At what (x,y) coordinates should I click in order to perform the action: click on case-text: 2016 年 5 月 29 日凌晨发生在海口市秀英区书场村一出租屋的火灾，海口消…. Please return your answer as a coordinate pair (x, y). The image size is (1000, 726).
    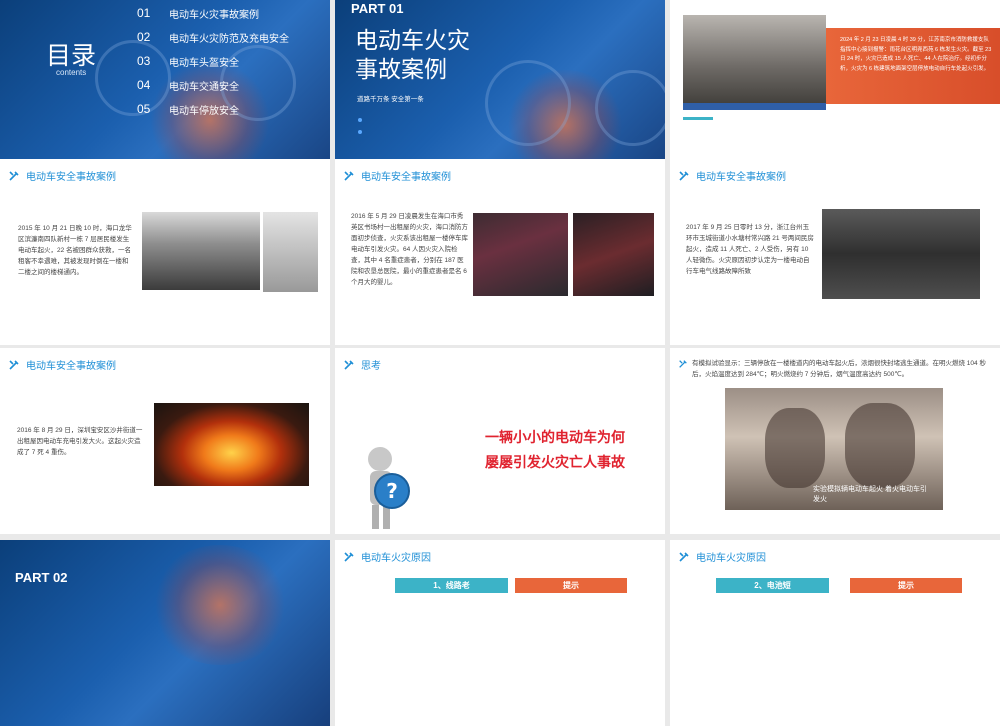
    Looking at the image, I should click on (409, 249).